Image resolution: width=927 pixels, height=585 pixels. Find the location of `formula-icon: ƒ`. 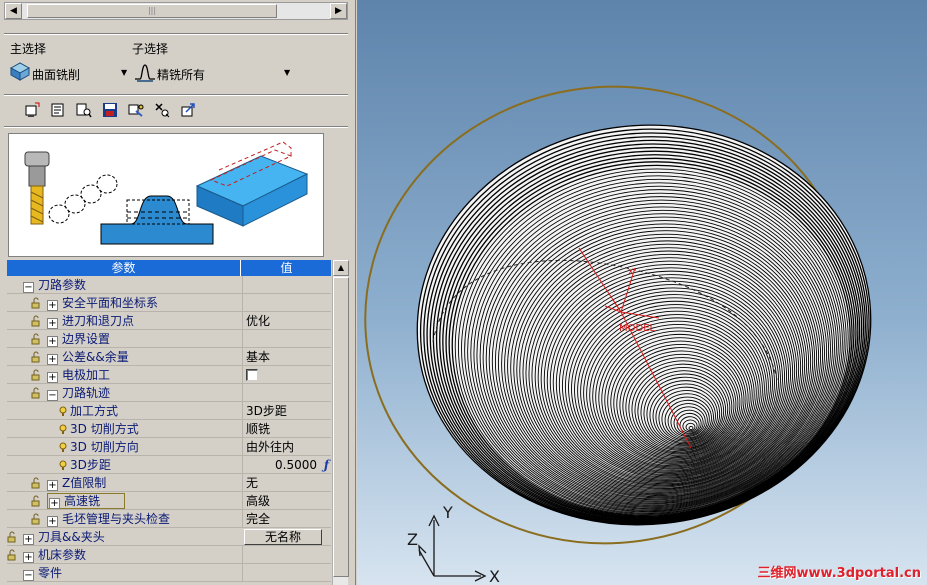

formula-icon: ƒ is located at coordinates (326, 465).